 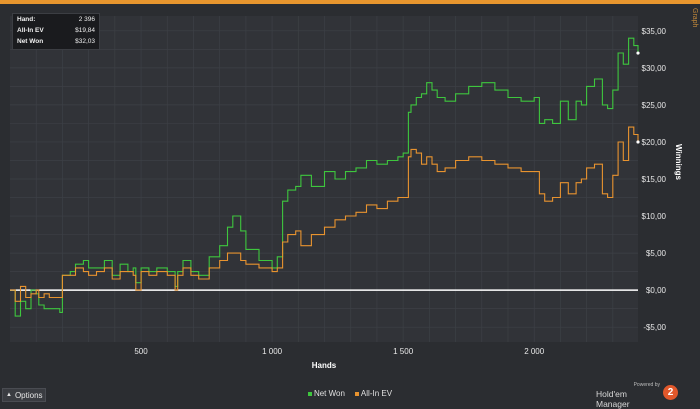 What do you see at coordinates (656, 290) in the screenshot?
I see `y-tick-label: $0,00` at bounding box center [656, 290].